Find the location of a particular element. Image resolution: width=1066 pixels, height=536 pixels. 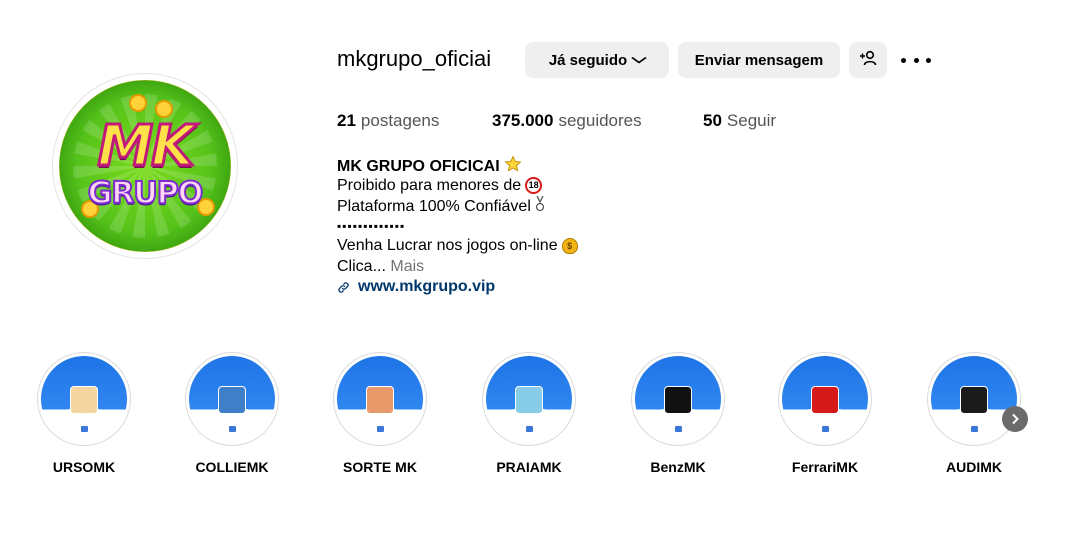

following-count: 50 is located at coordinates (712, 120).